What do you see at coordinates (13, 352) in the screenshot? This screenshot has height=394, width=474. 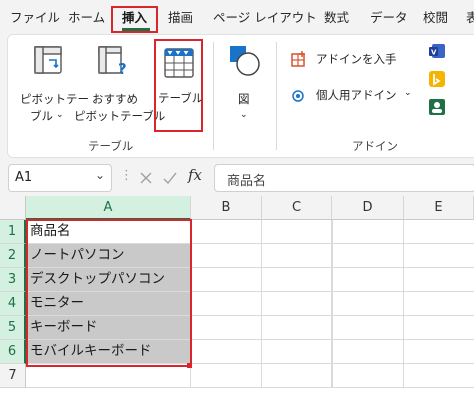 I see `row-header-6: 6` at bounding box center [13, 352].